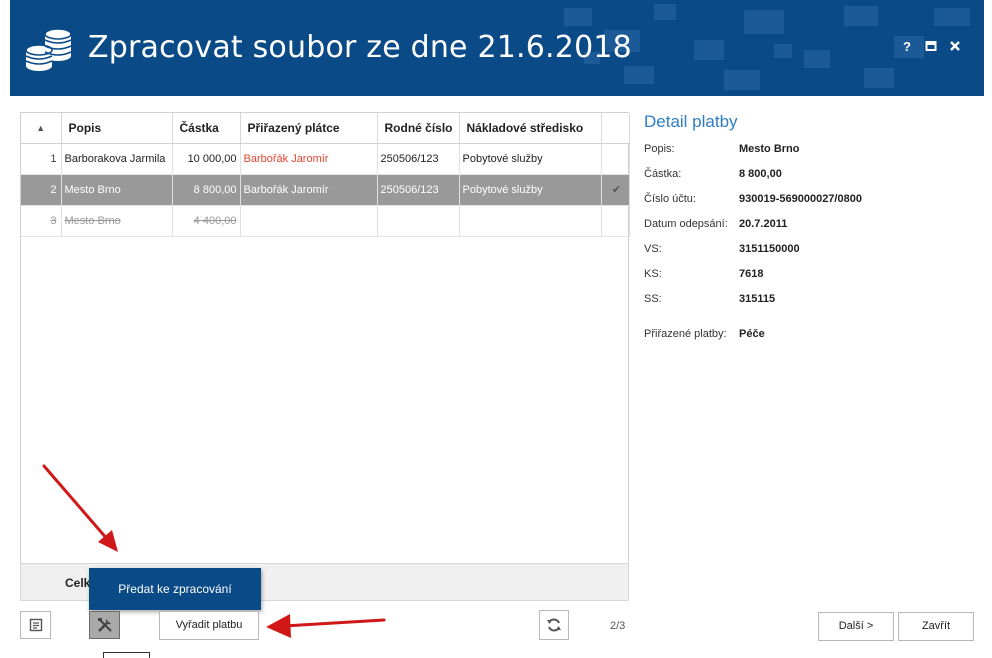 Image resolution: width=992 pixels, height=658 pixels. I want to click on next-button: Další >, so click(856, 626).